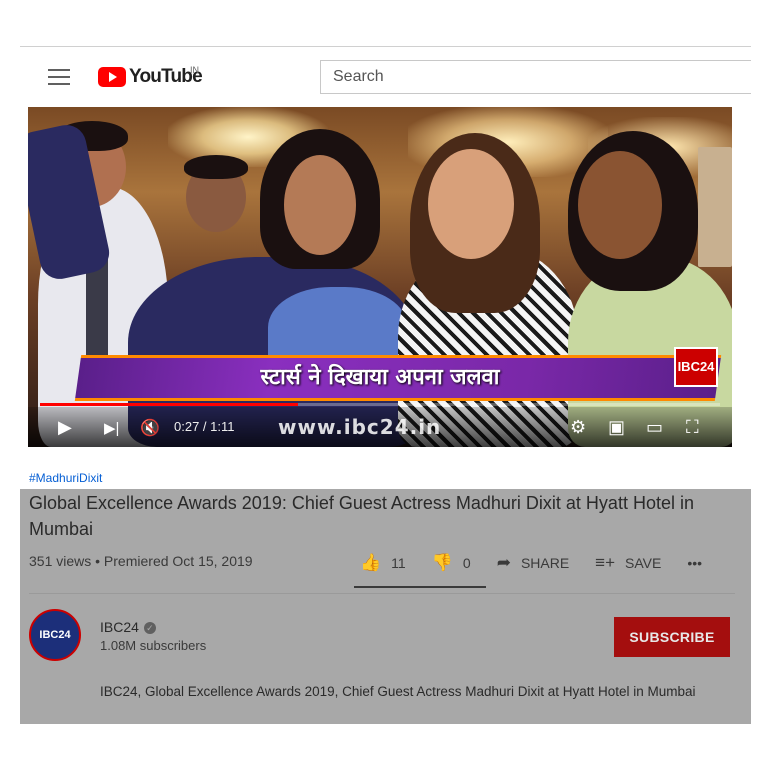 Image resolution: width=771 pixels, height=770 pixels. I want to click on dislike-button: 👎 0, so click(451, 563).